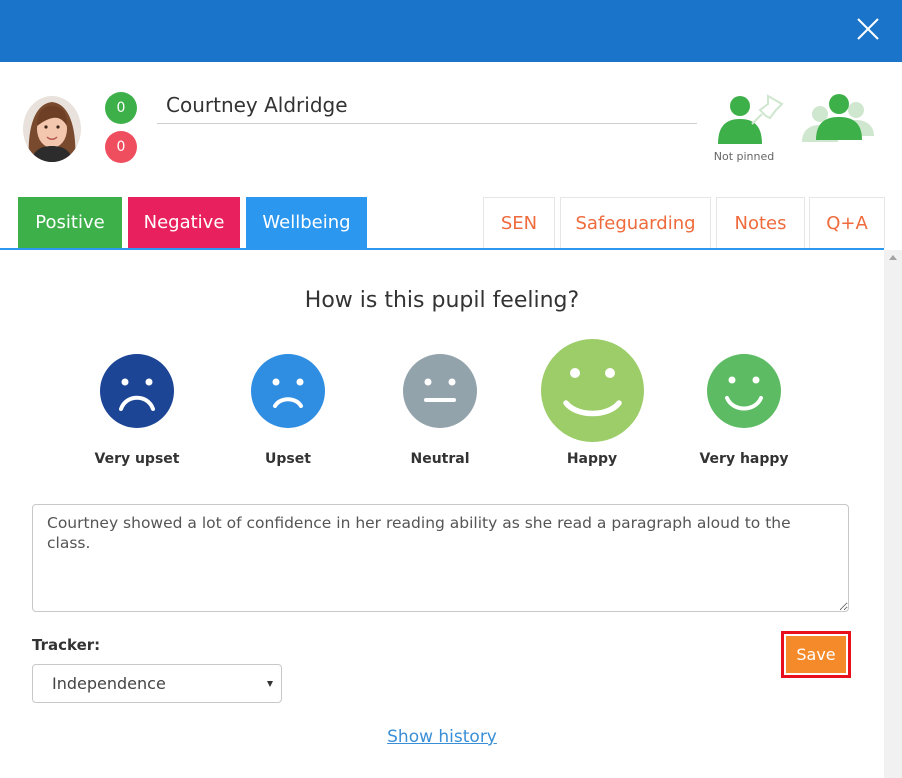 This screenshot has height=778, width=902. Describe the element at coordinates (893, 257) in the screenshot. I see `scroll-up-arrow-icon` at that location.